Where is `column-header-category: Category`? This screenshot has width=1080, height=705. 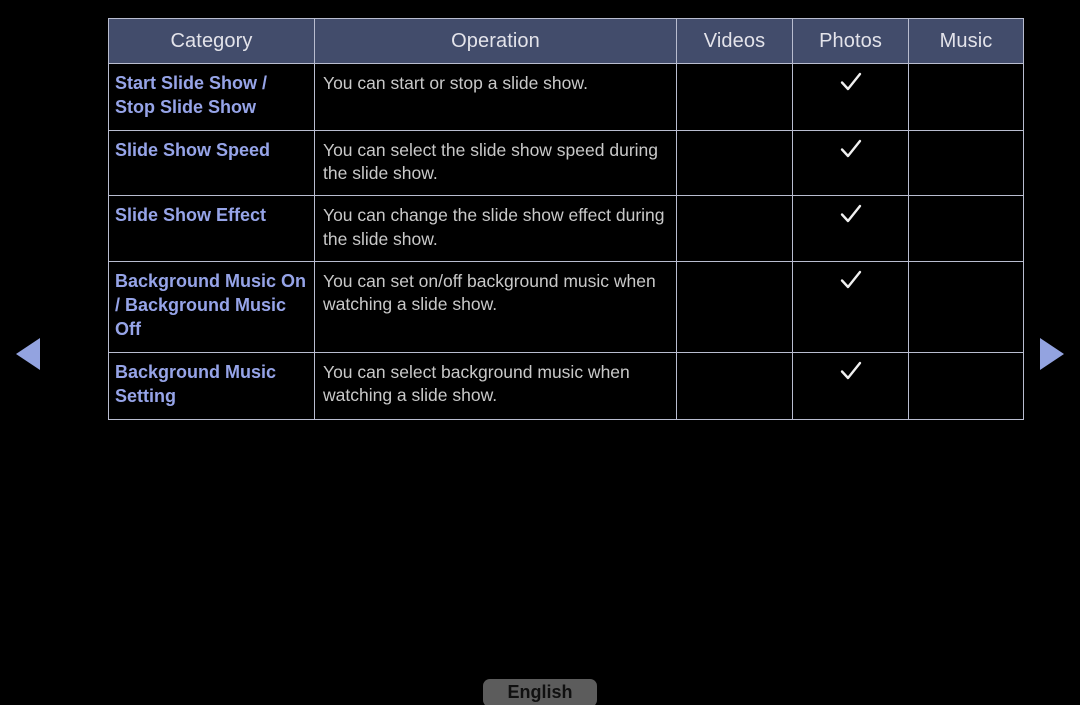 column-header-category: Category is located at coordinates (211, 41).